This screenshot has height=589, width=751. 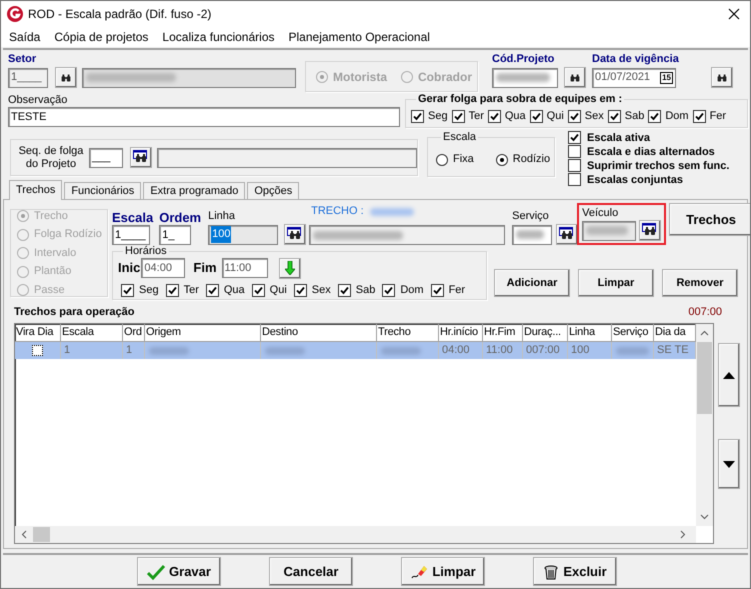 I want to click on checkbox-label: Sex, so click(x=594, y=116).